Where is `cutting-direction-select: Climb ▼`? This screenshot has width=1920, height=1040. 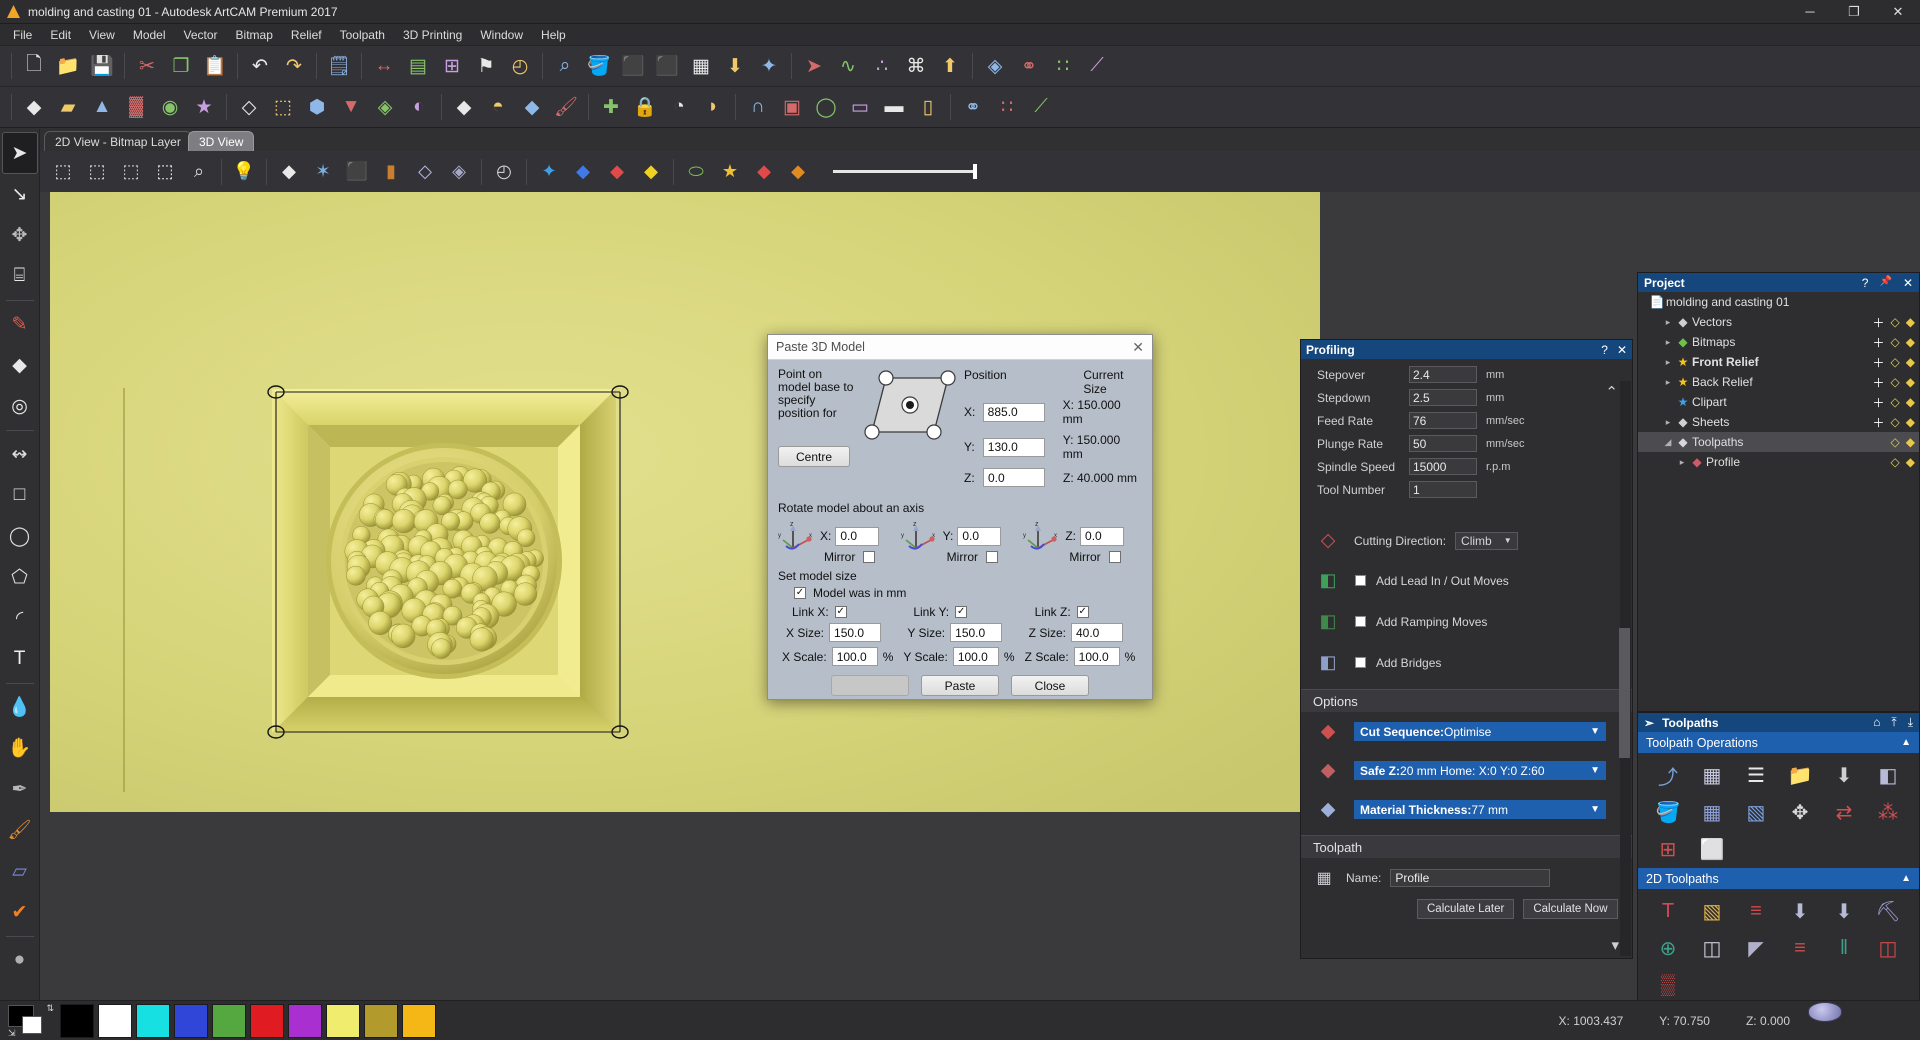
cutting-direction-select: Climb ▼ is located at coordinates (1486, 540).